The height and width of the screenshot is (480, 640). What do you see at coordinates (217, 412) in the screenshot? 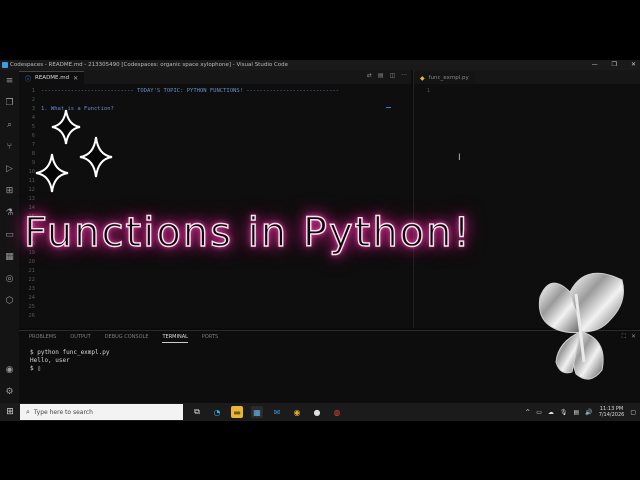
I see `edge-browser-icon: ◔` at bounding box center [217, 412].